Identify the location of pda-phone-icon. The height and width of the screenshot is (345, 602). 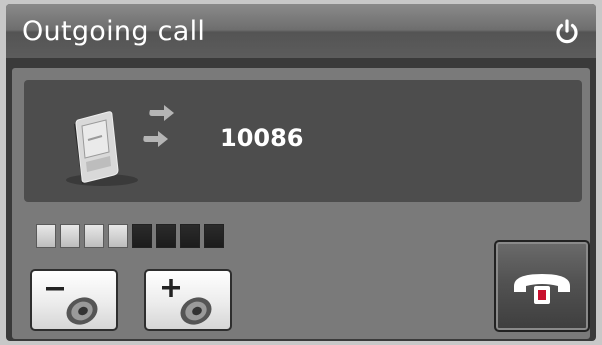
(102, 148).